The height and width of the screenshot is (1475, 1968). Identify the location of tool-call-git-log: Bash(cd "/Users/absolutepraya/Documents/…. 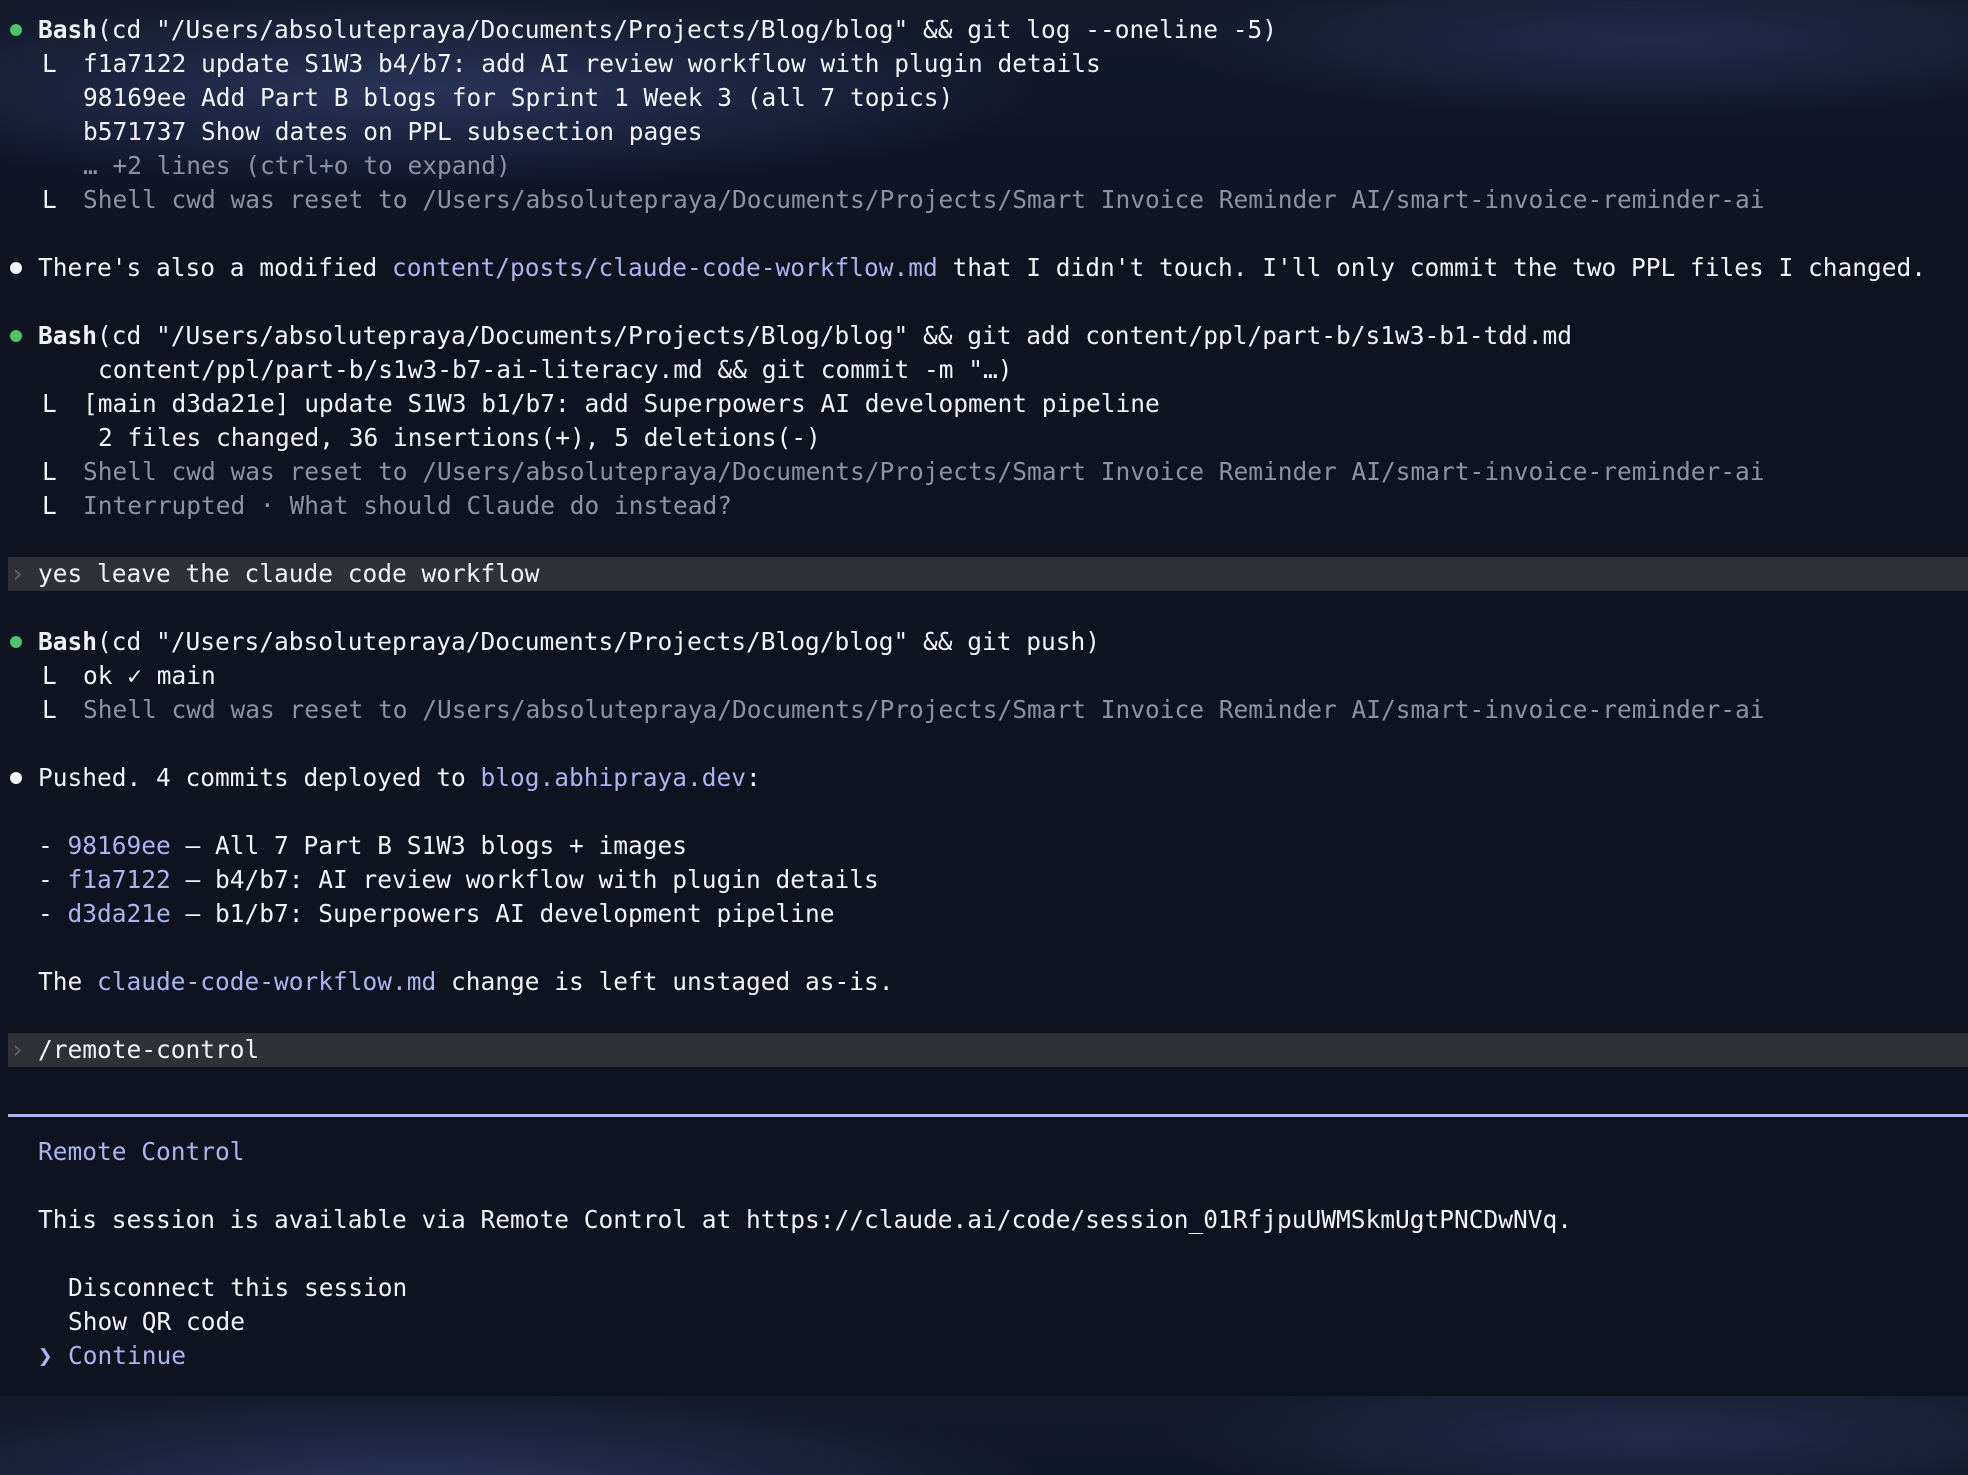
(984, 30).